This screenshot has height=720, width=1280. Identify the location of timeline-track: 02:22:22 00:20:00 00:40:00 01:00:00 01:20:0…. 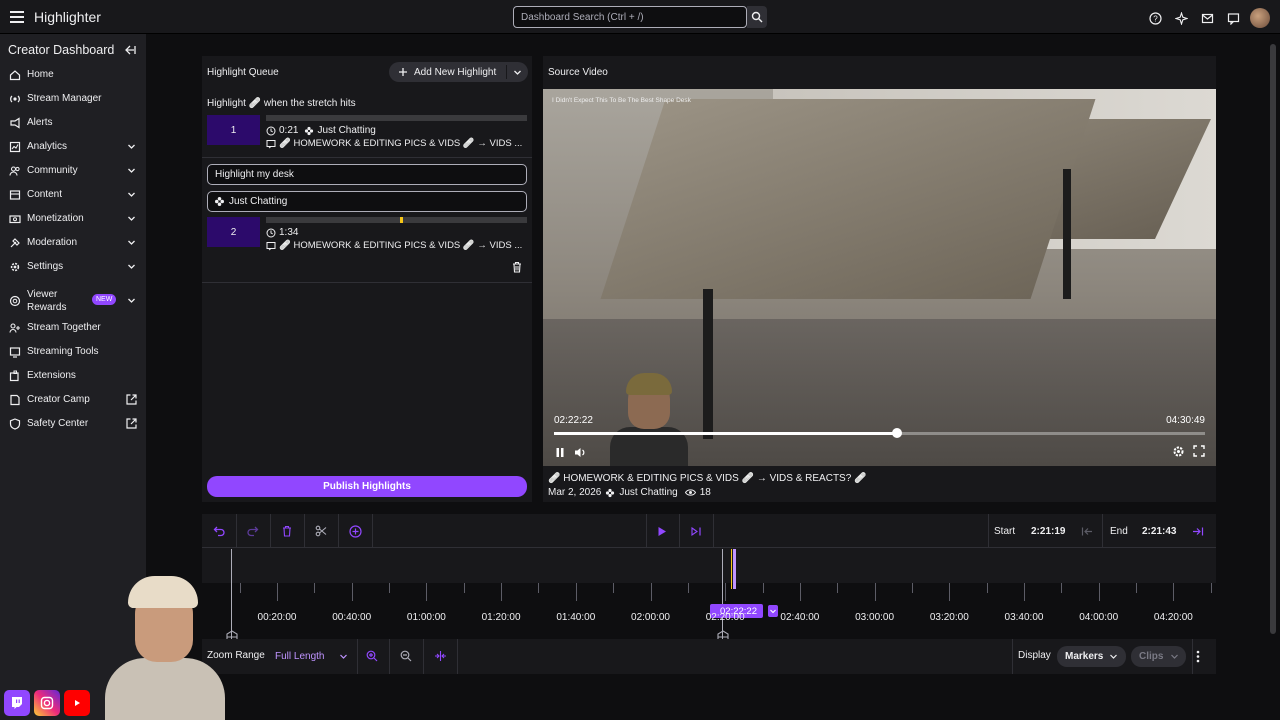
(709, 594).